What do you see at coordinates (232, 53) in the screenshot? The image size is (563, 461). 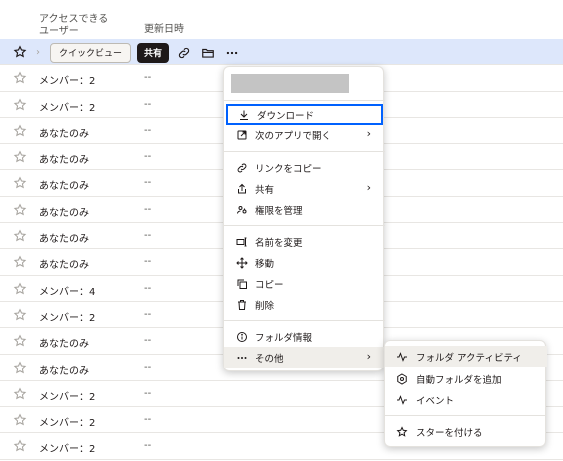 I see `more-options-icon` at bounding box center [232, 53].